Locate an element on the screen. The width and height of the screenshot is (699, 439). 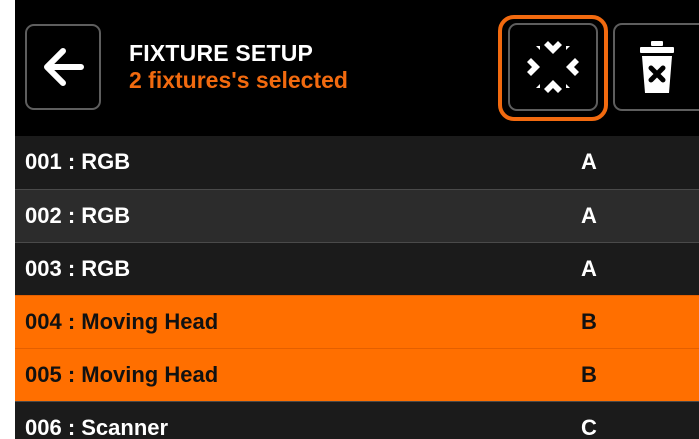
fixture-row-005: 005 : Moving Head B is located at coordinates (357, 374).